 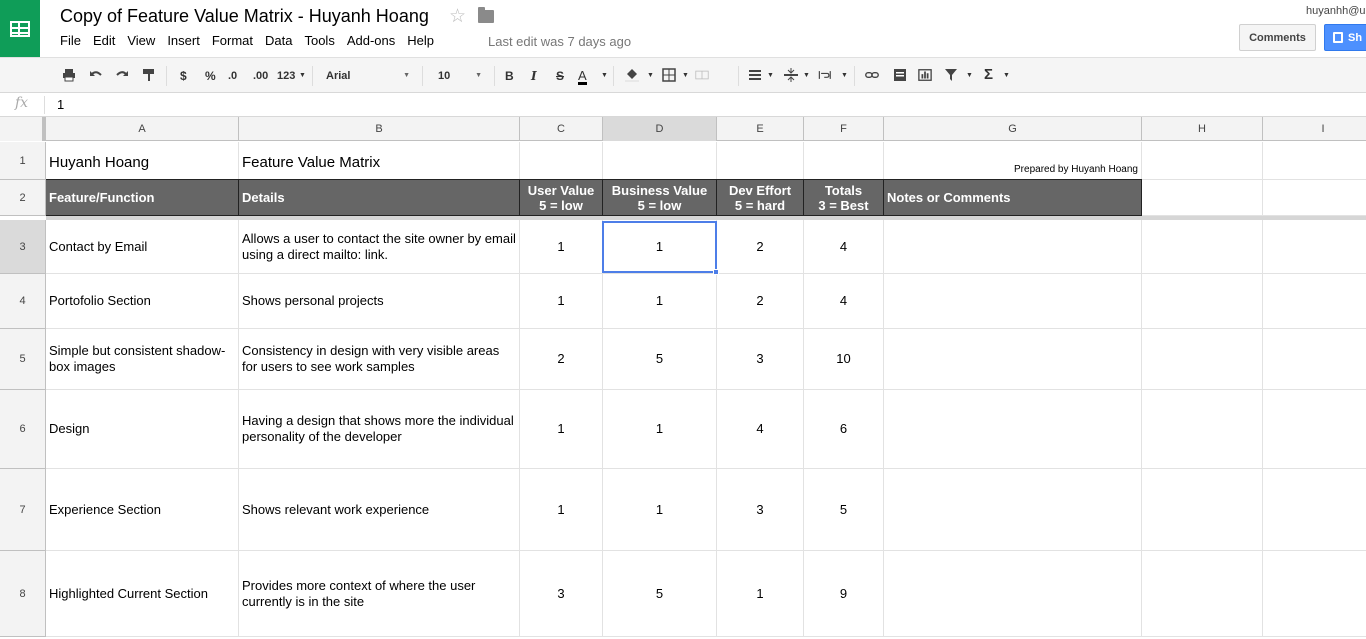 I want to click on cell-g8, so click(x=1013, y=594).